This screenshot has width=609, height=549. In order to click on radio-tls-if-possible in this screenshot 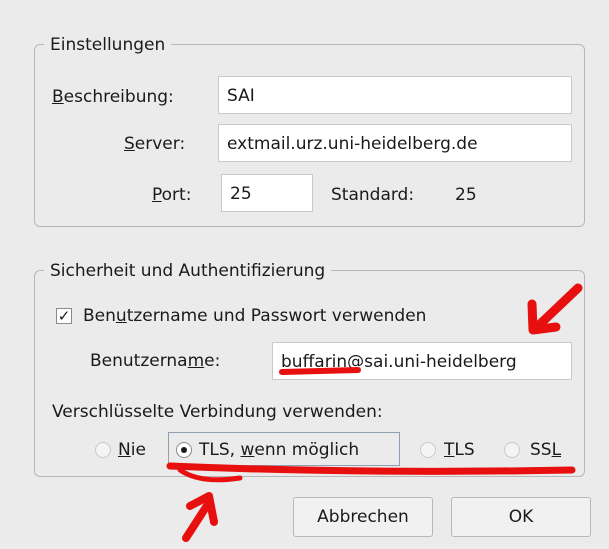, I will do `click(184, 450)`.